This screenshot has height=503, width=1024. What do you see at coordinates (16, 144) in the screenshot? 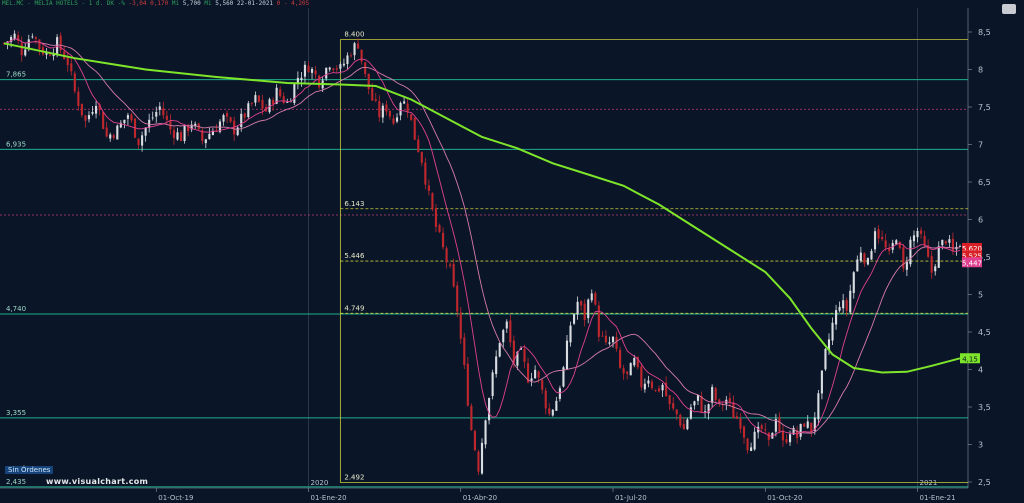
I see `support-level-label: 6,935` at bounding box center [16, 144].